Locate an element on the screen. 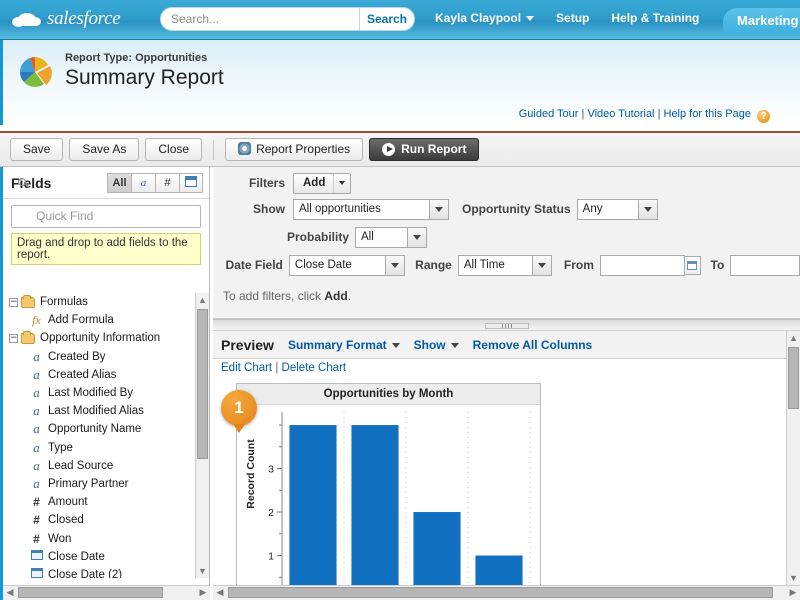  close-button: Close is located at coordinates (174, 149).